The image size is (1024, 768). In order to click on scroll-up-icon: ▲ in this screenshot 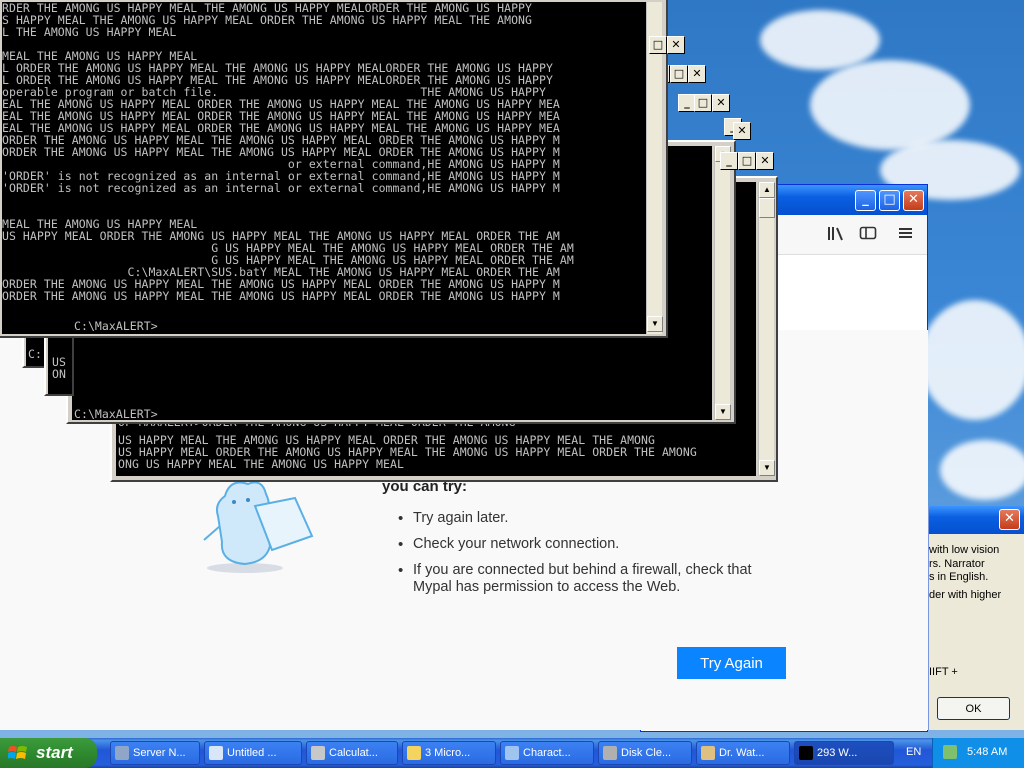, I will do `click(767, 190)`.